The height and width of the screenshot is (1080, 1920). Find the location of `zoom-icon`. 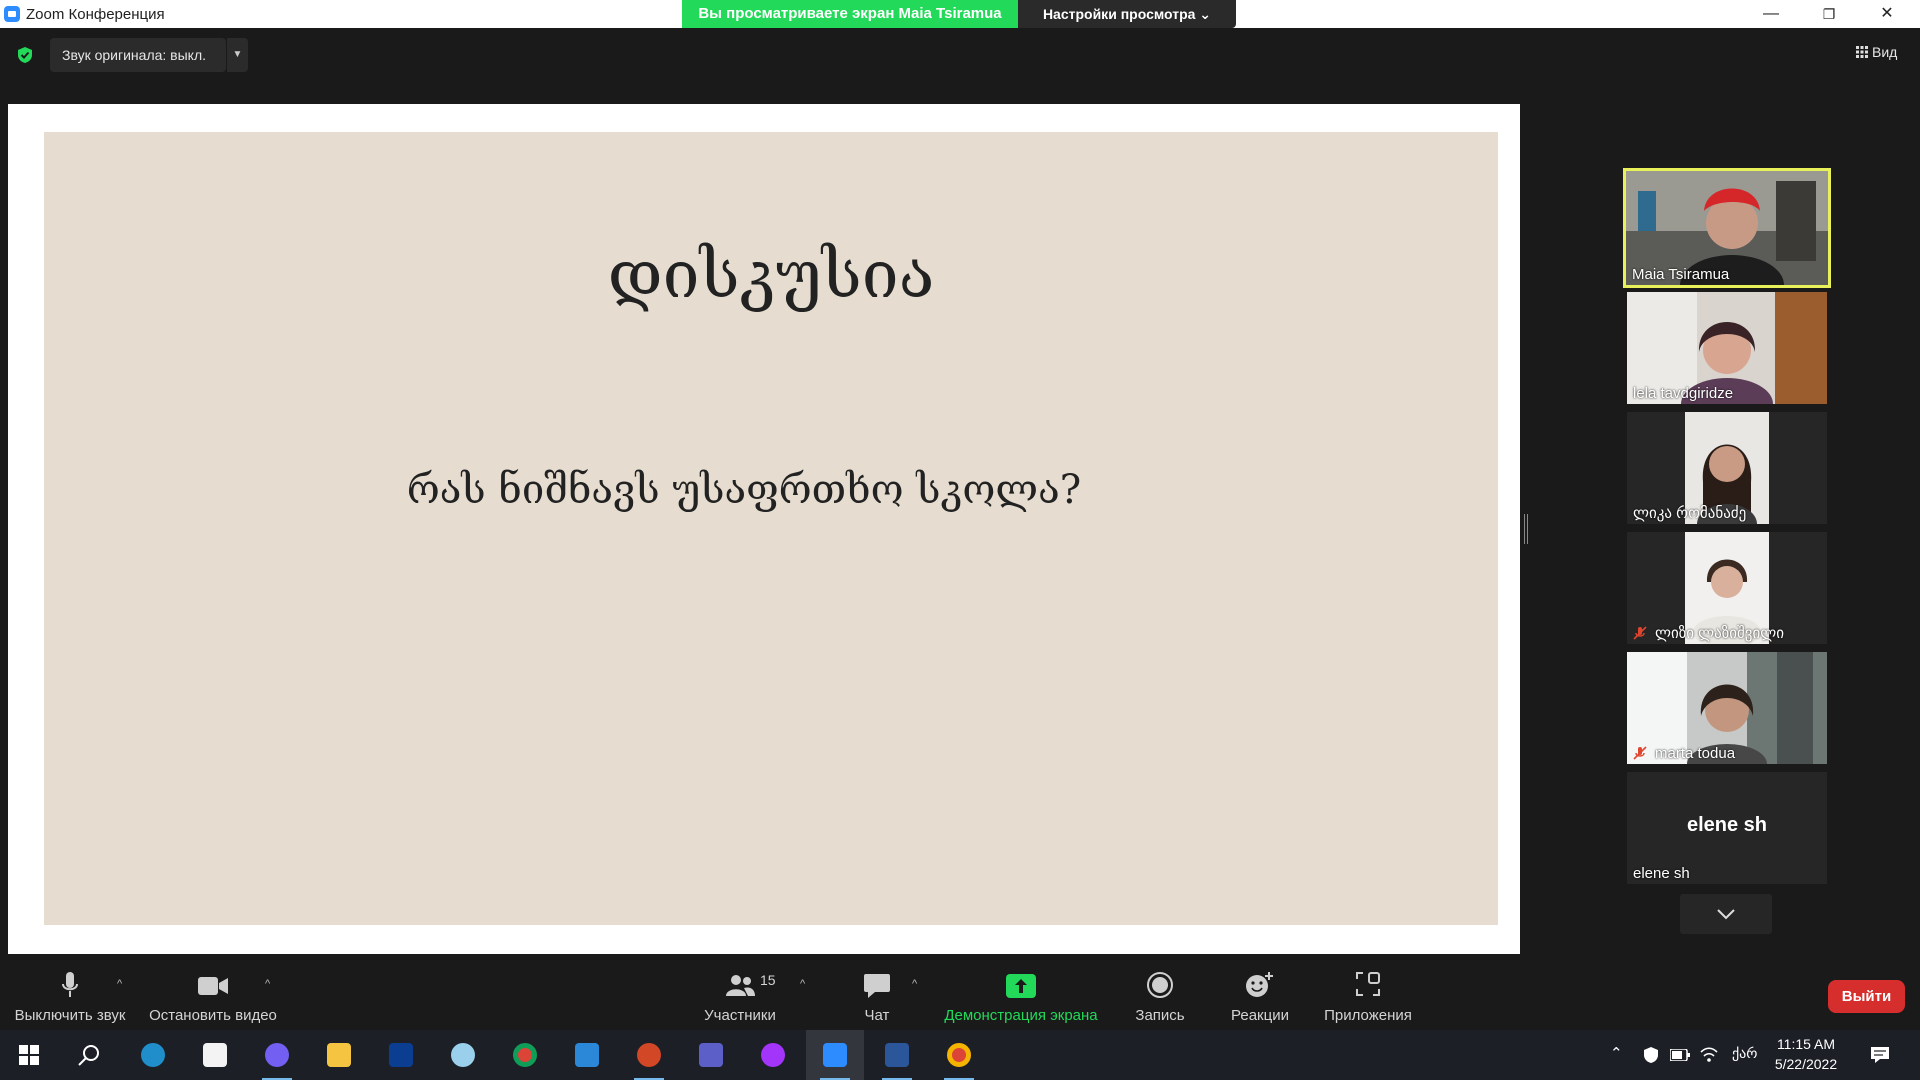

zoom-icon is located at coordinates (835, 1055).